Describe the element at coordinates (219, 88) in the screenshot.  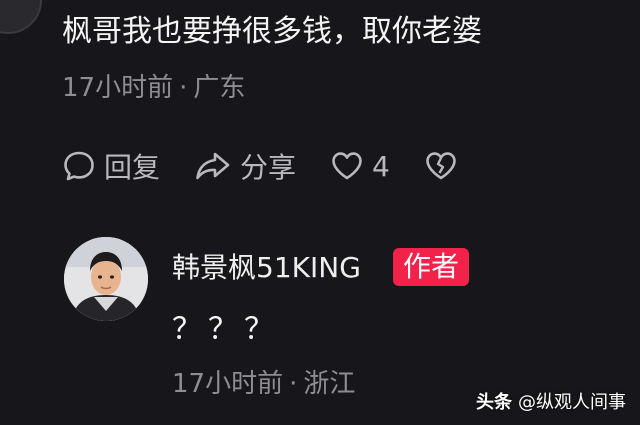
I see `comment-location: 广东` at that location.